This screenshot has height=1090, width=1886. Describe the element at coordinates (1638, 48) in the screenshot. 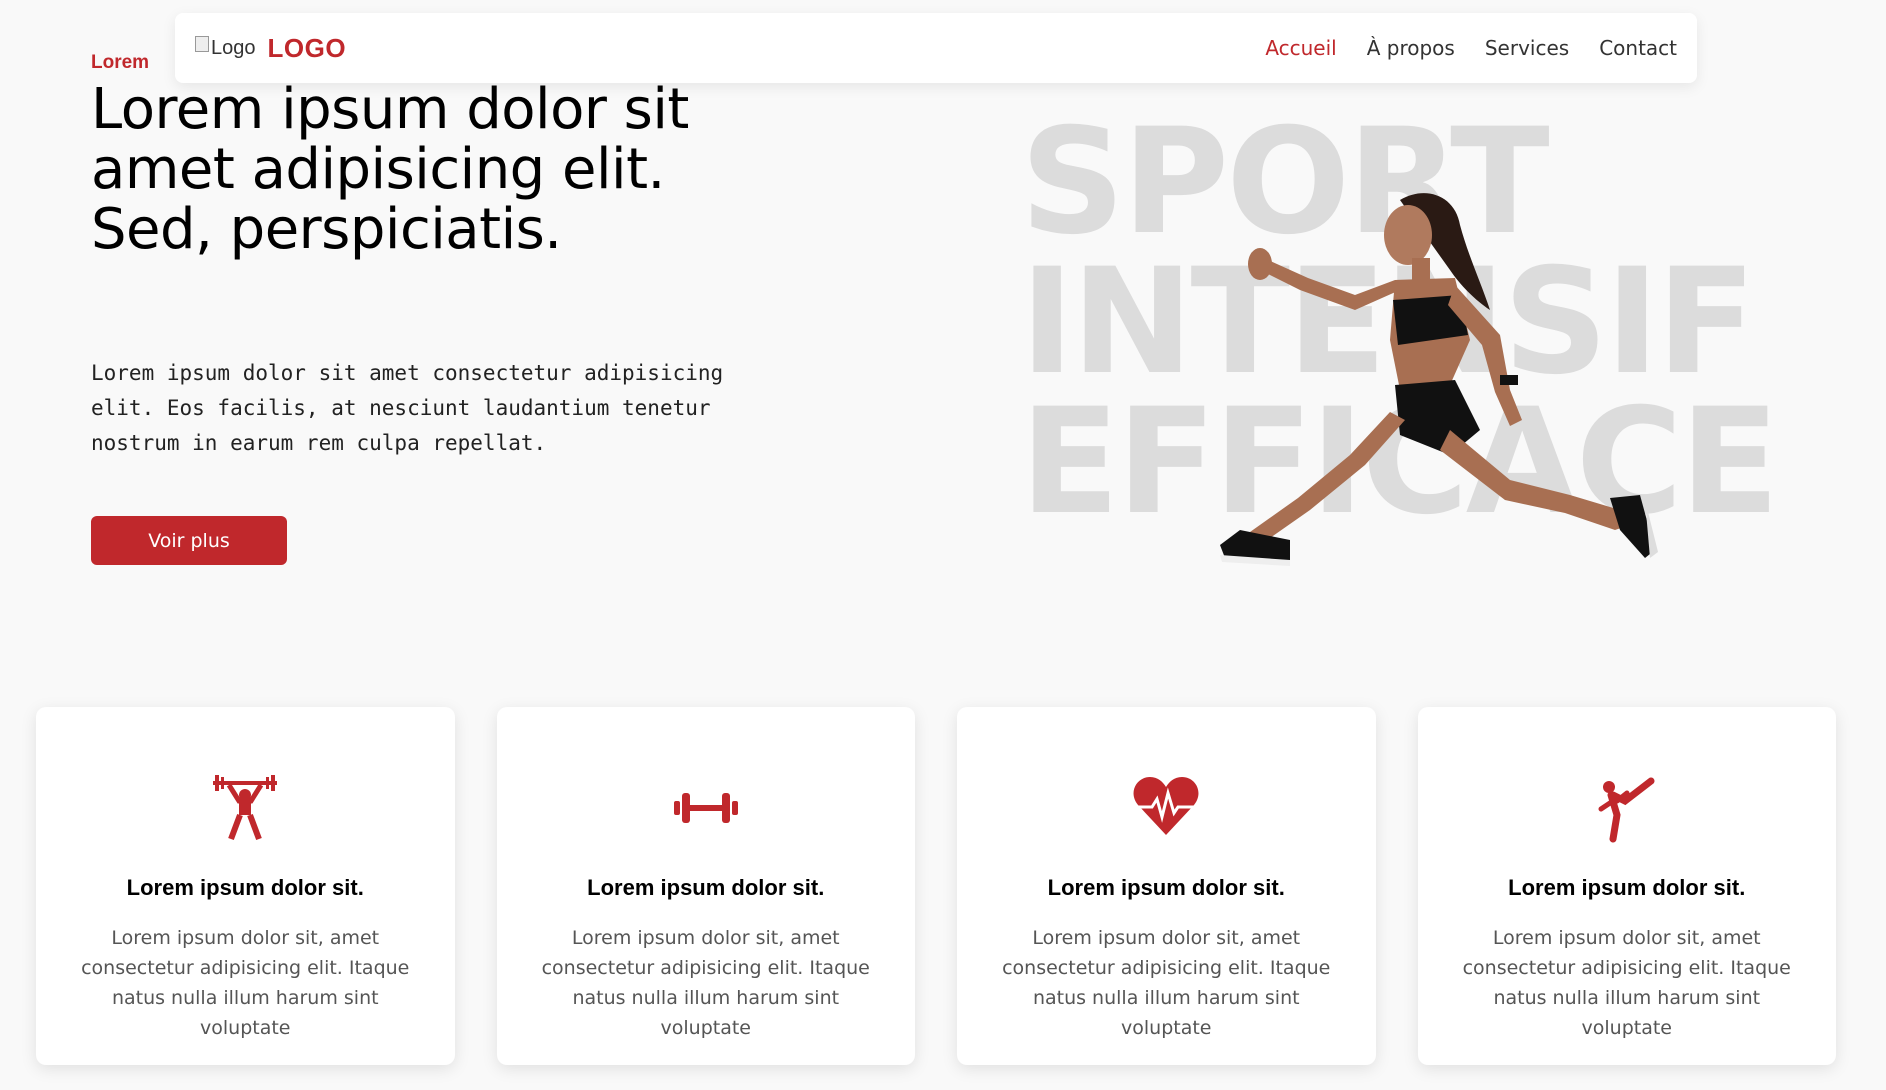

I see `nav-link-contact: Contact` at that location.